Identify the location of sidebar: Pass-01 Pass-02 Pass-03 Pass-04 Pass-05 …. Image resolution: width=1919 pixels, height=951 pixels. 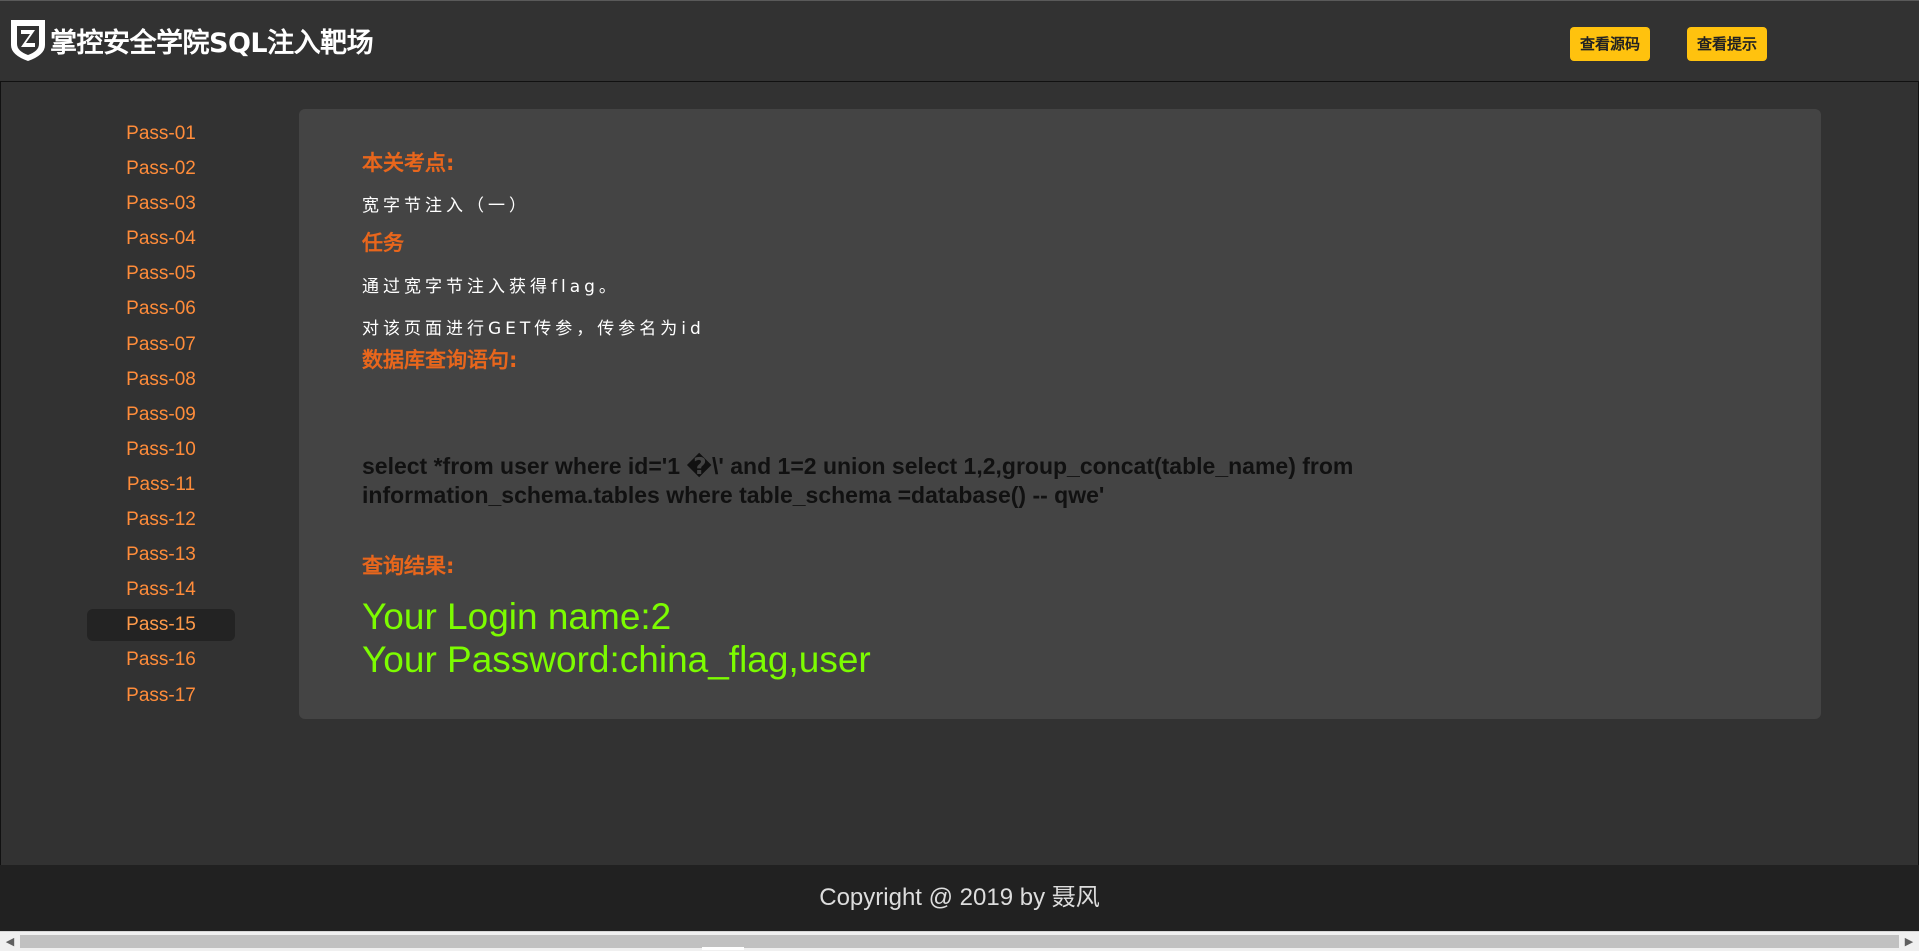
(161, 416).